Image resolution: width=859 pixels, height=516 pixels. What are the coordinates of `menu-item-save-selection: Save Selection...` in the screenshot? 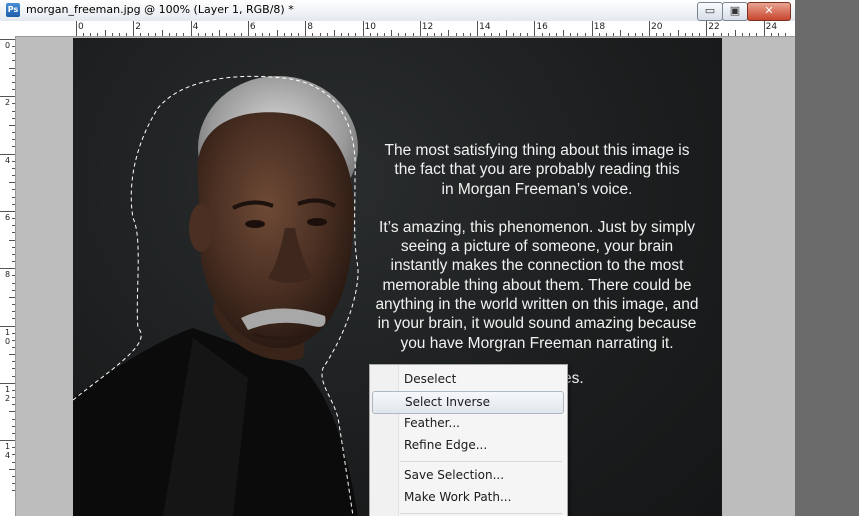 It's located at (467, 475).